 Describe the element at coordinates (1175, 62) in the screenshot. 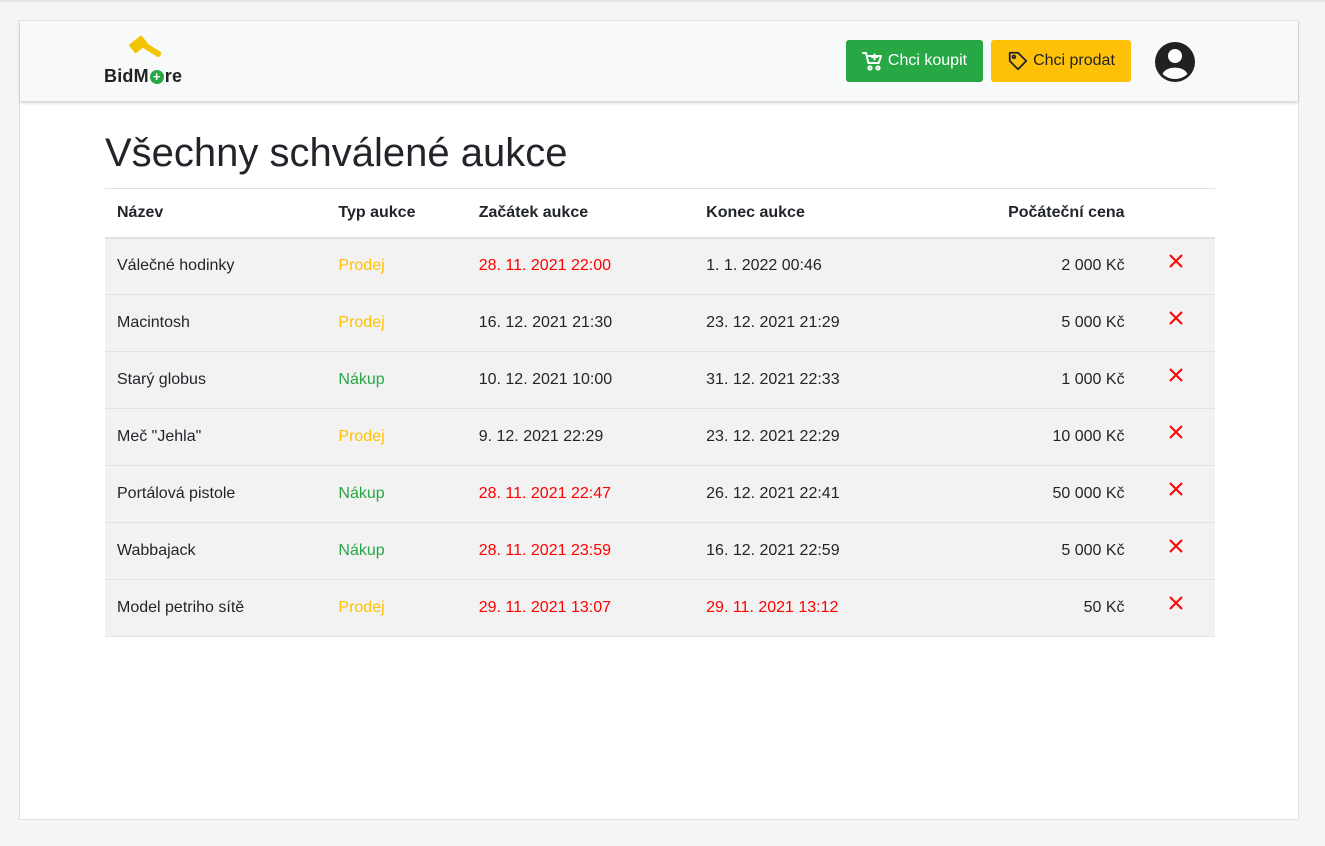

I see `user-circle-icon` at that location.